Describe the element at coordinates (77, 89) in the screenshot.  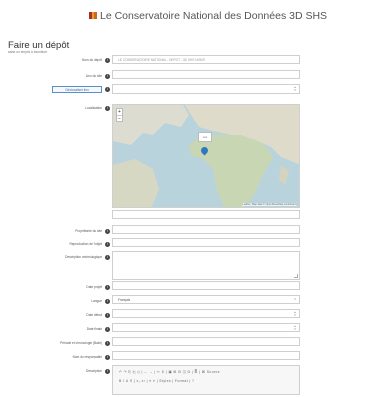
I see `geolocate-button: Géolocaliser lieu` at that location.